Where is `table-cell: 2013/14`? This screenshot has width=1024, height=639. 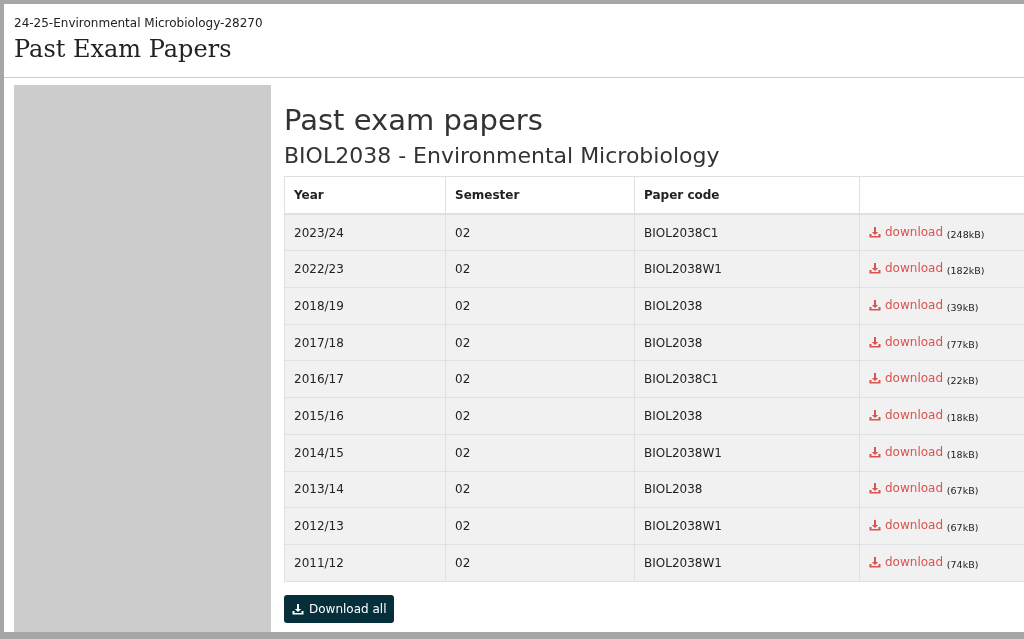
table-cell: 2013/14 is located at coordinates (365, 489).